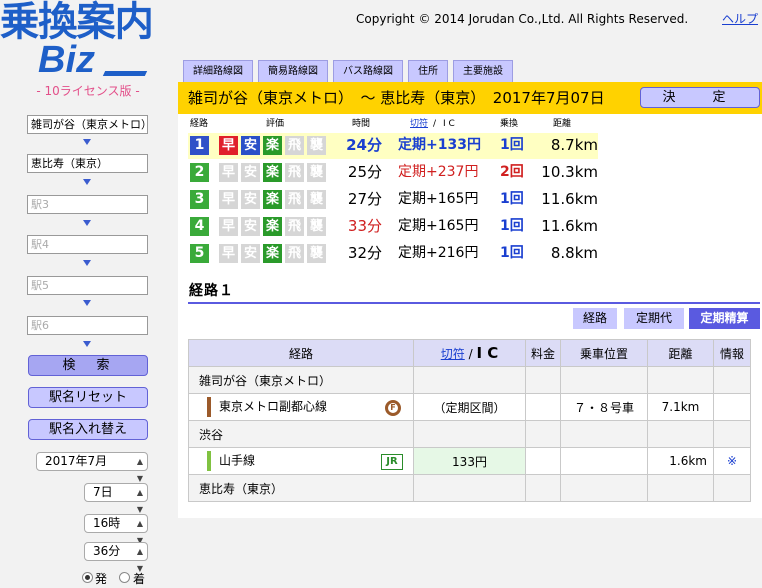  Describe the element at coordinates (139, 579) in the screenshot. I see `arrive-label: 着` at that location.